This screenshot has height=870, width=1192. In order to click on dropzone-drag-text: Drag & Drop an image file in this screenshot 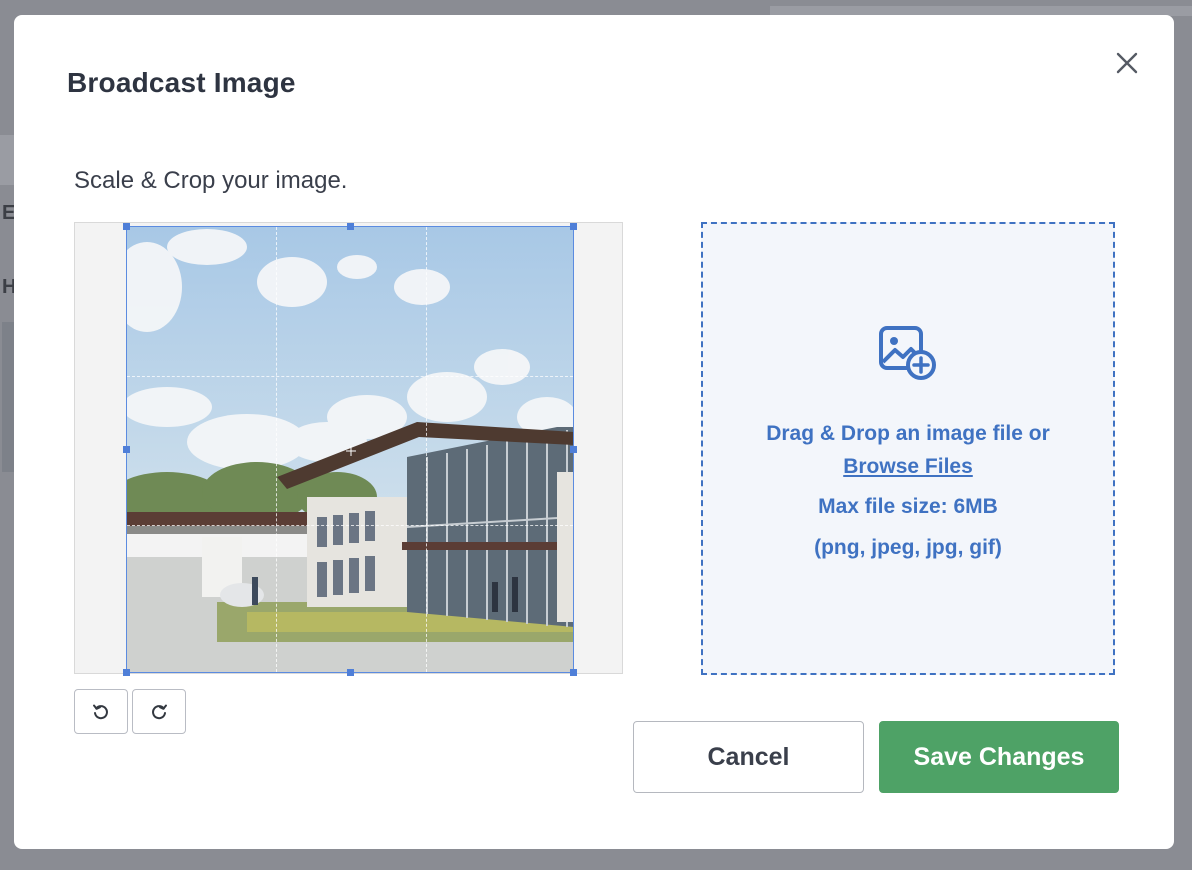, I will do `click(894, 433)`.